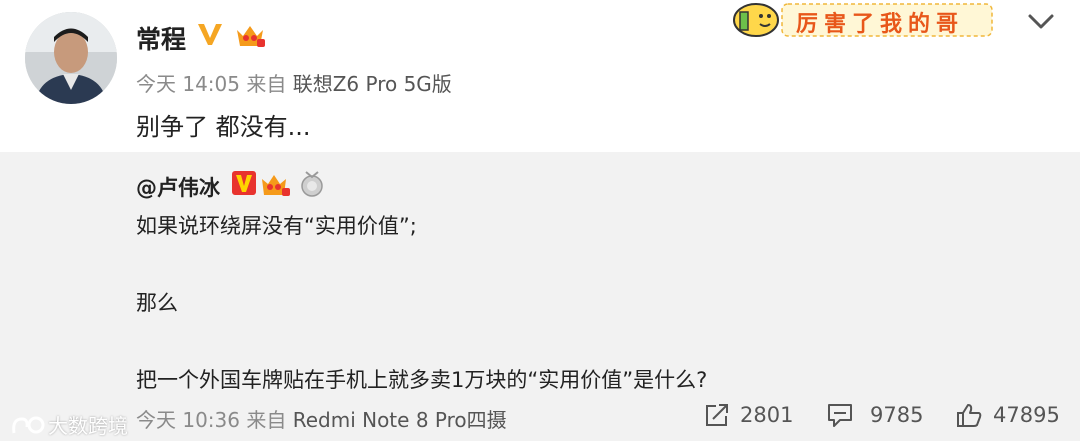  I want to click on repost-author-name: @卢伟冰, so click(178, 187).